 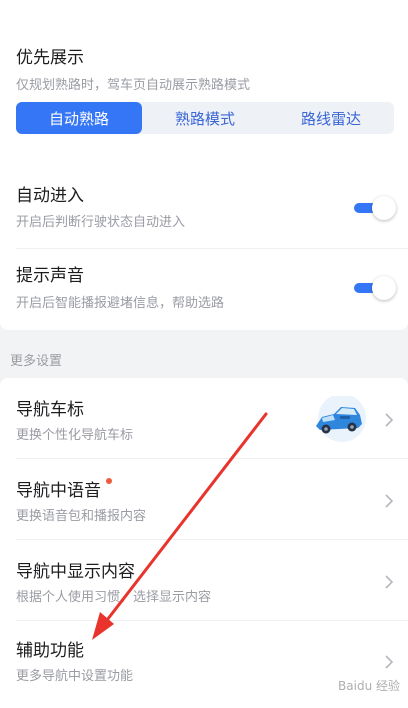 What do you see at coordinates (204, 580) in the screenshot?
I see `settings-row-display-content: 导航中显示内容 根据个人使用习惯，选择显示内容` at bounding box center [204, 580].